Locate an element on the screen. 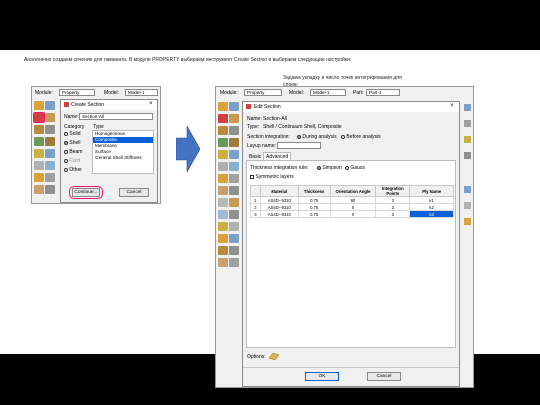 This screenshot has width=540, height=405. name-label: Name: is located at coordinates (254, 119).